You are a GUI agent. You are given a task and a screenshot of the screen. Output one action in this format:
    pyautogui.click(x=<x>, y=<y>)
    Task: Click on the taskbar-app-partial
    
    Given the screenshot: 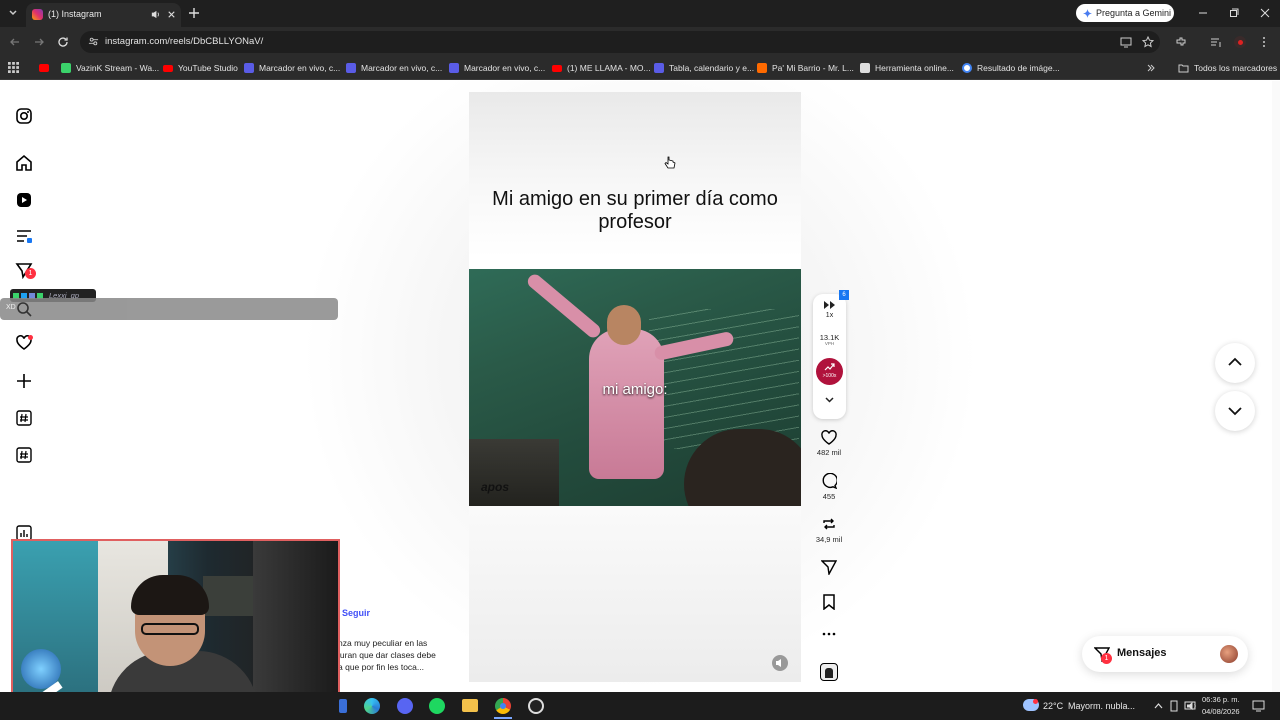 What is the action you would take?
    pyautogui.click(x=343, y=706)
    